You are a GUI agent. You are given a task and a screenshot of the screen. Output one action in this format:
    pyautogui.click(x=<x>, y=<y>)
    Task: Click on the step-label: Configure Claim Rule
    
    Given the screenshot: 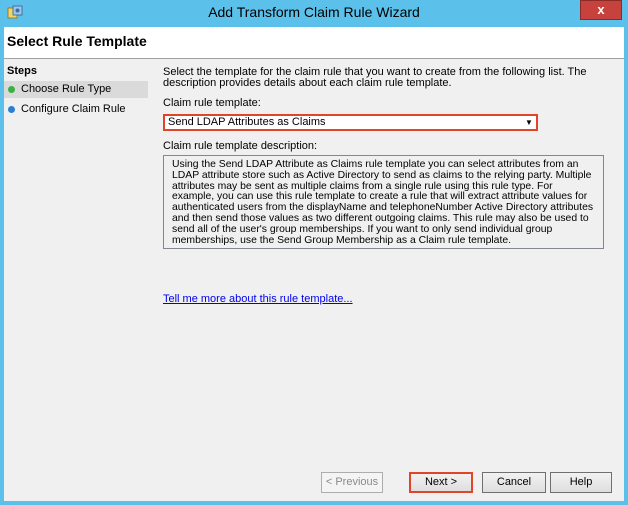 What is the action you would take?
    pyautogui.click(x=73, y=109)
    